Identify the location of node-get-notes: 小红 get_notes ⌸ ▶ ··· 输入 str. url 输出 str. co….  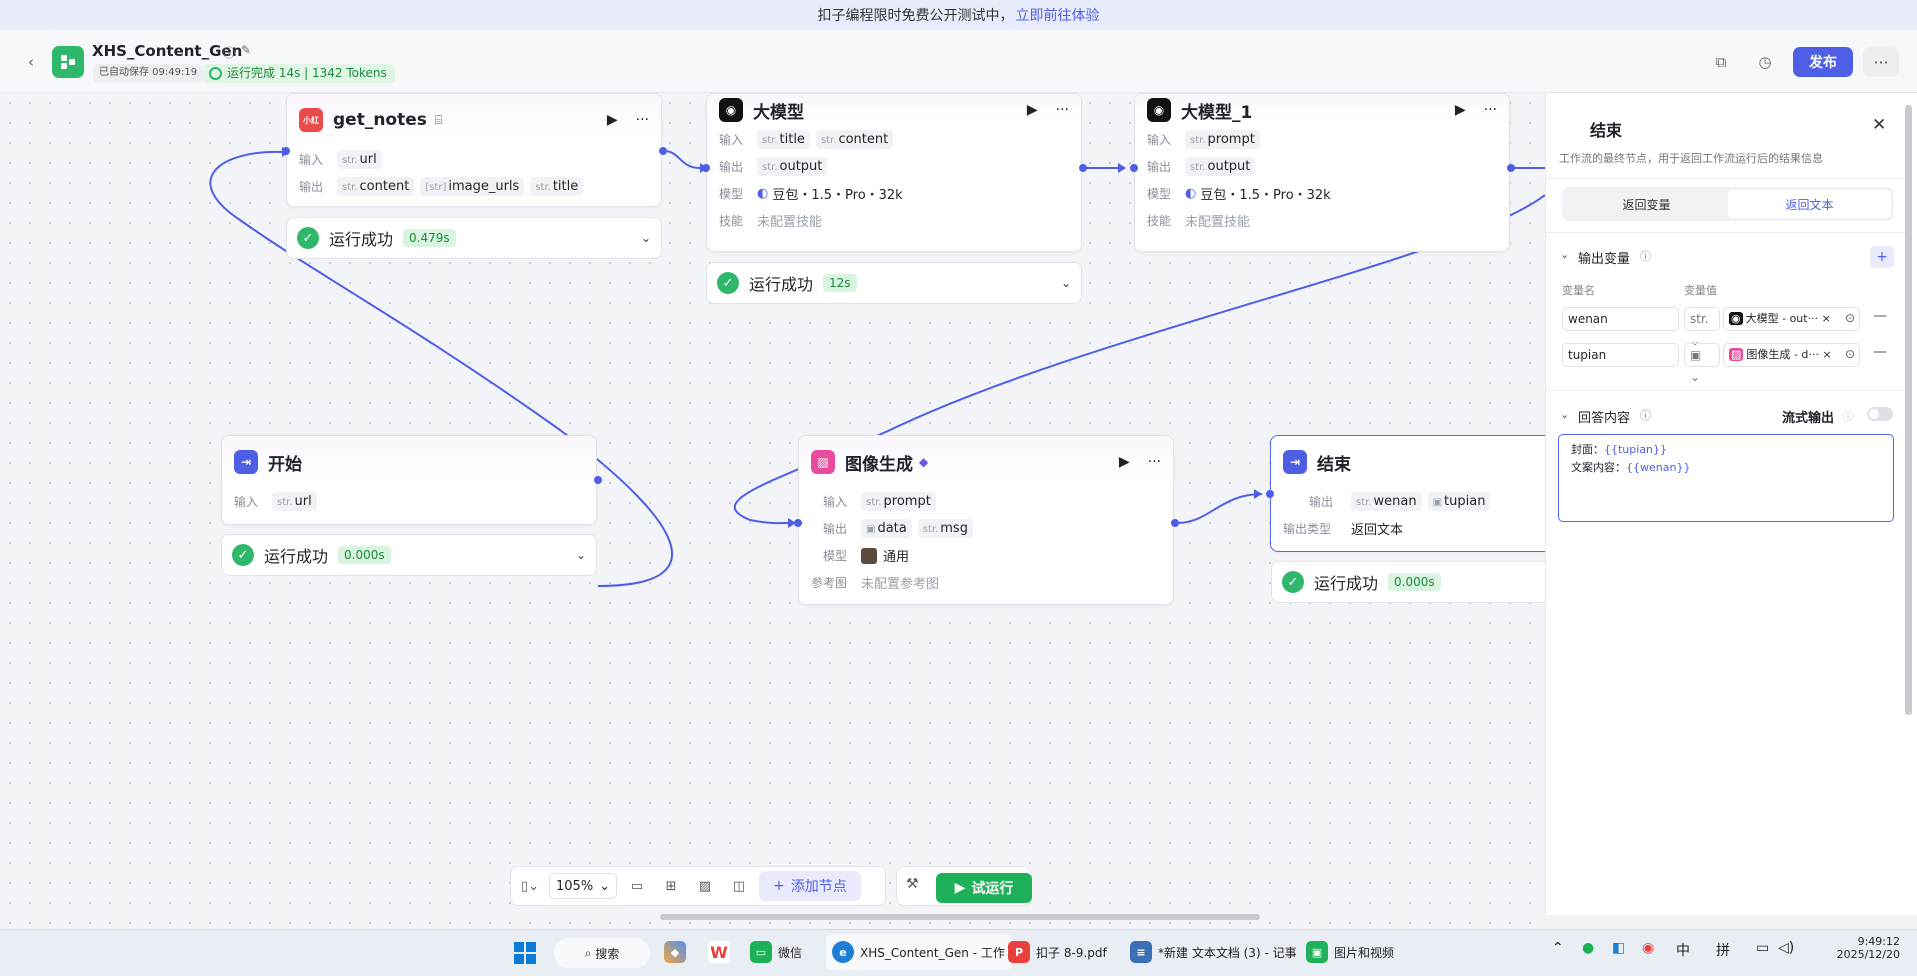
(474, 150).